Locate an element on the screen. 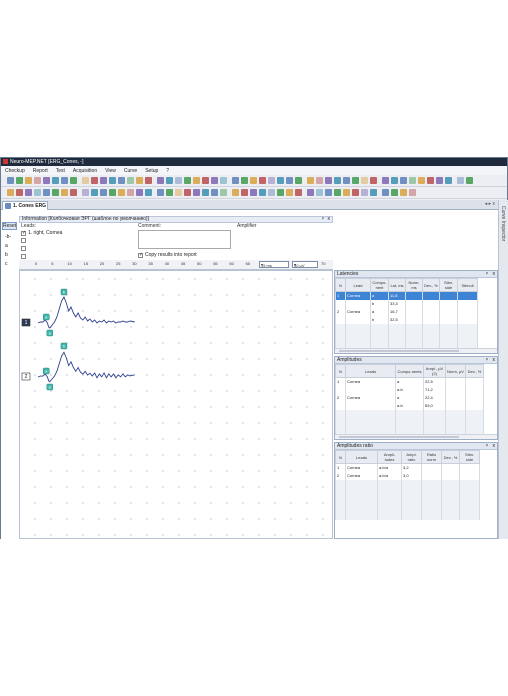 The height and width of the screenshot is (696, 508). tab-cones-erg: 1. Cones ERG is located at coordinates (25, 205).